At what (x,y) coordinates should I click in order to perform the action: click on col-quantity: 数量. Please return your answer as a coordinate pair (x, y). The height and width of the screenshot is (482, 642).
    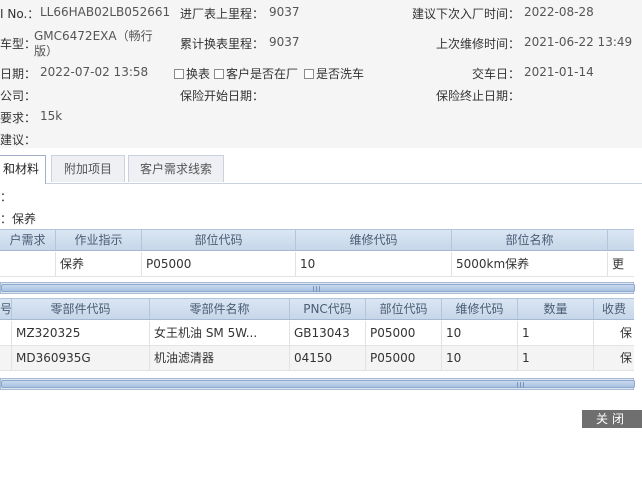
    Looking at the image, I should click on (556, 309).